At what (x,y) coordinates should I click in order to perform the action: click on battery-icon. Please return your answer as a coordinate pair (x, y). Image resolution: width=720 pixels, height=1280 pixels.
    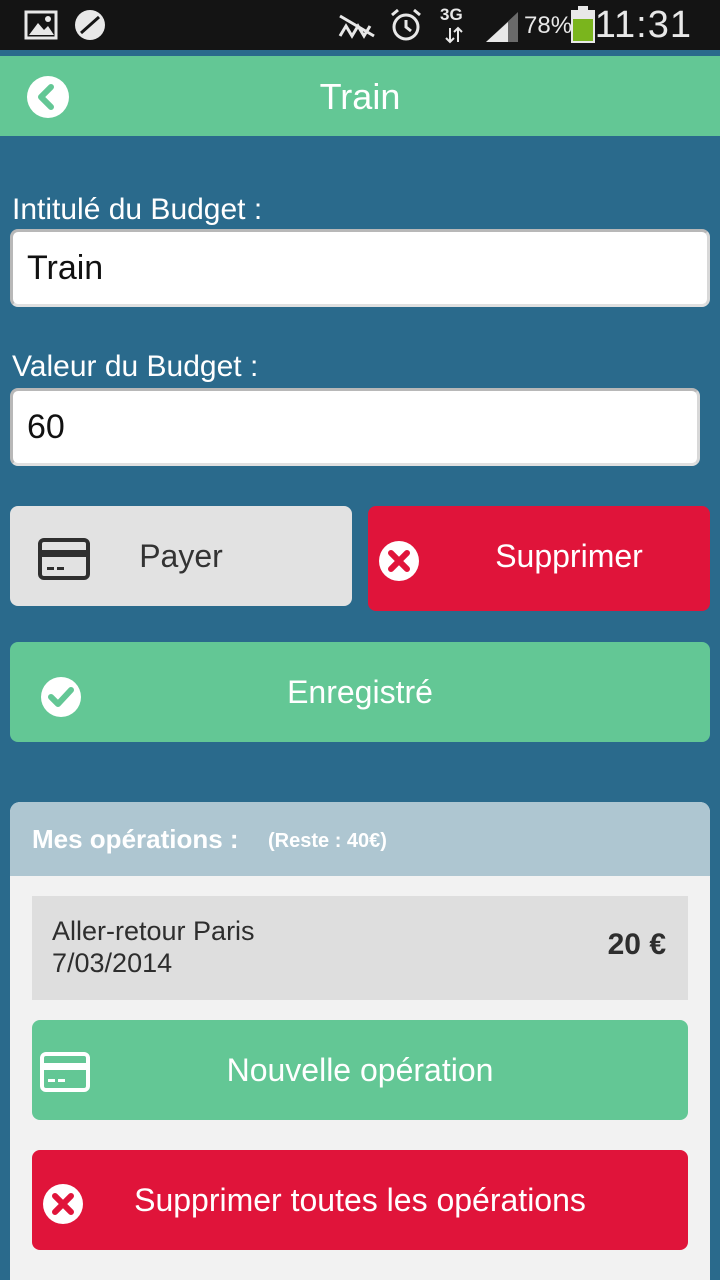
    Looking at the image, I should click on (583, 24).